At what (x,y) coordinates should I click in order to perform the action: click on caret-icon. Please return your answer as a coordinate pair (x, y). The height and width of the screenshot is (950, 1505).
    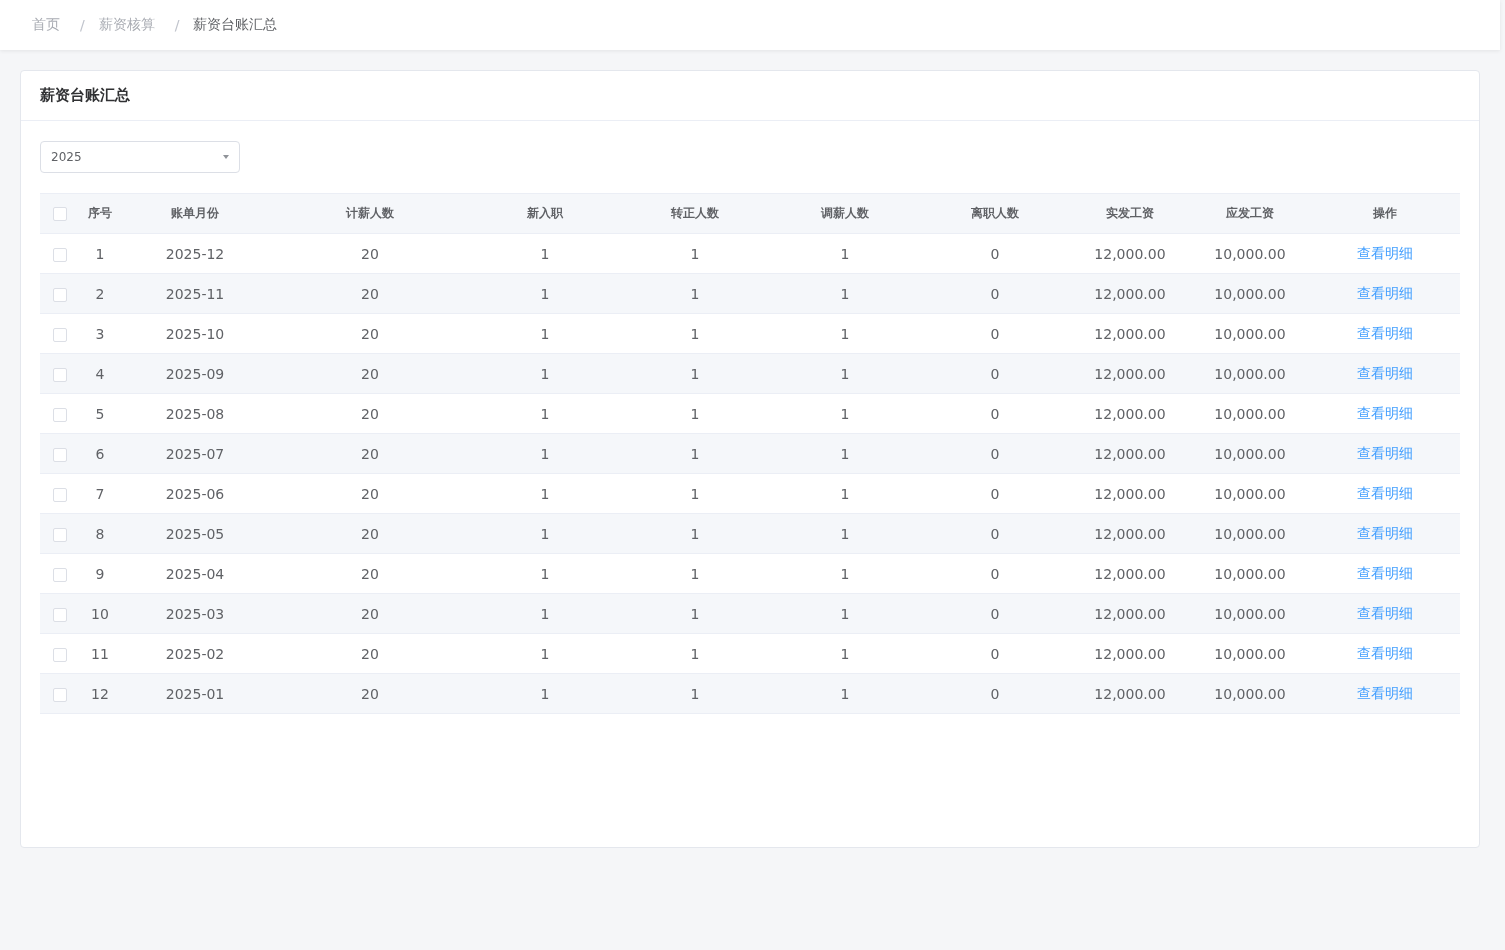
    Looking at the image, I should click on (226, 157).